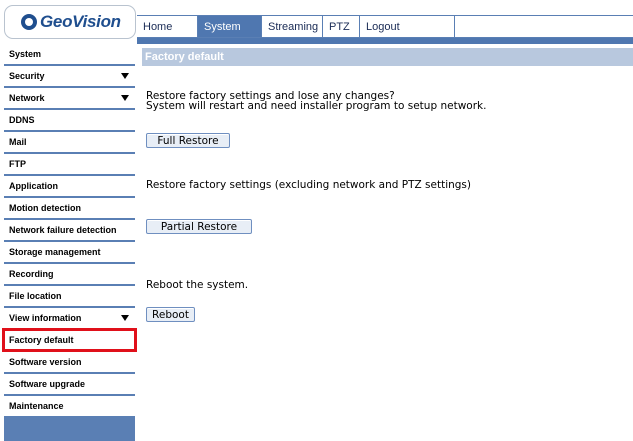 The width and height of the screenshot is (633, 441). I want to click on sidebar-item-label: Storage management, so click(55, 252).